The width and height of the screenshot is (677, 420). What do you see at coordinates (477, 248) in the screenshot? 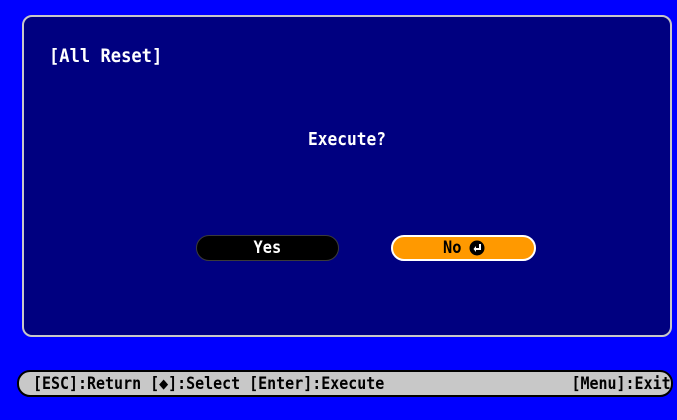
I see `enter-icon` at bounding box center [477, 248].